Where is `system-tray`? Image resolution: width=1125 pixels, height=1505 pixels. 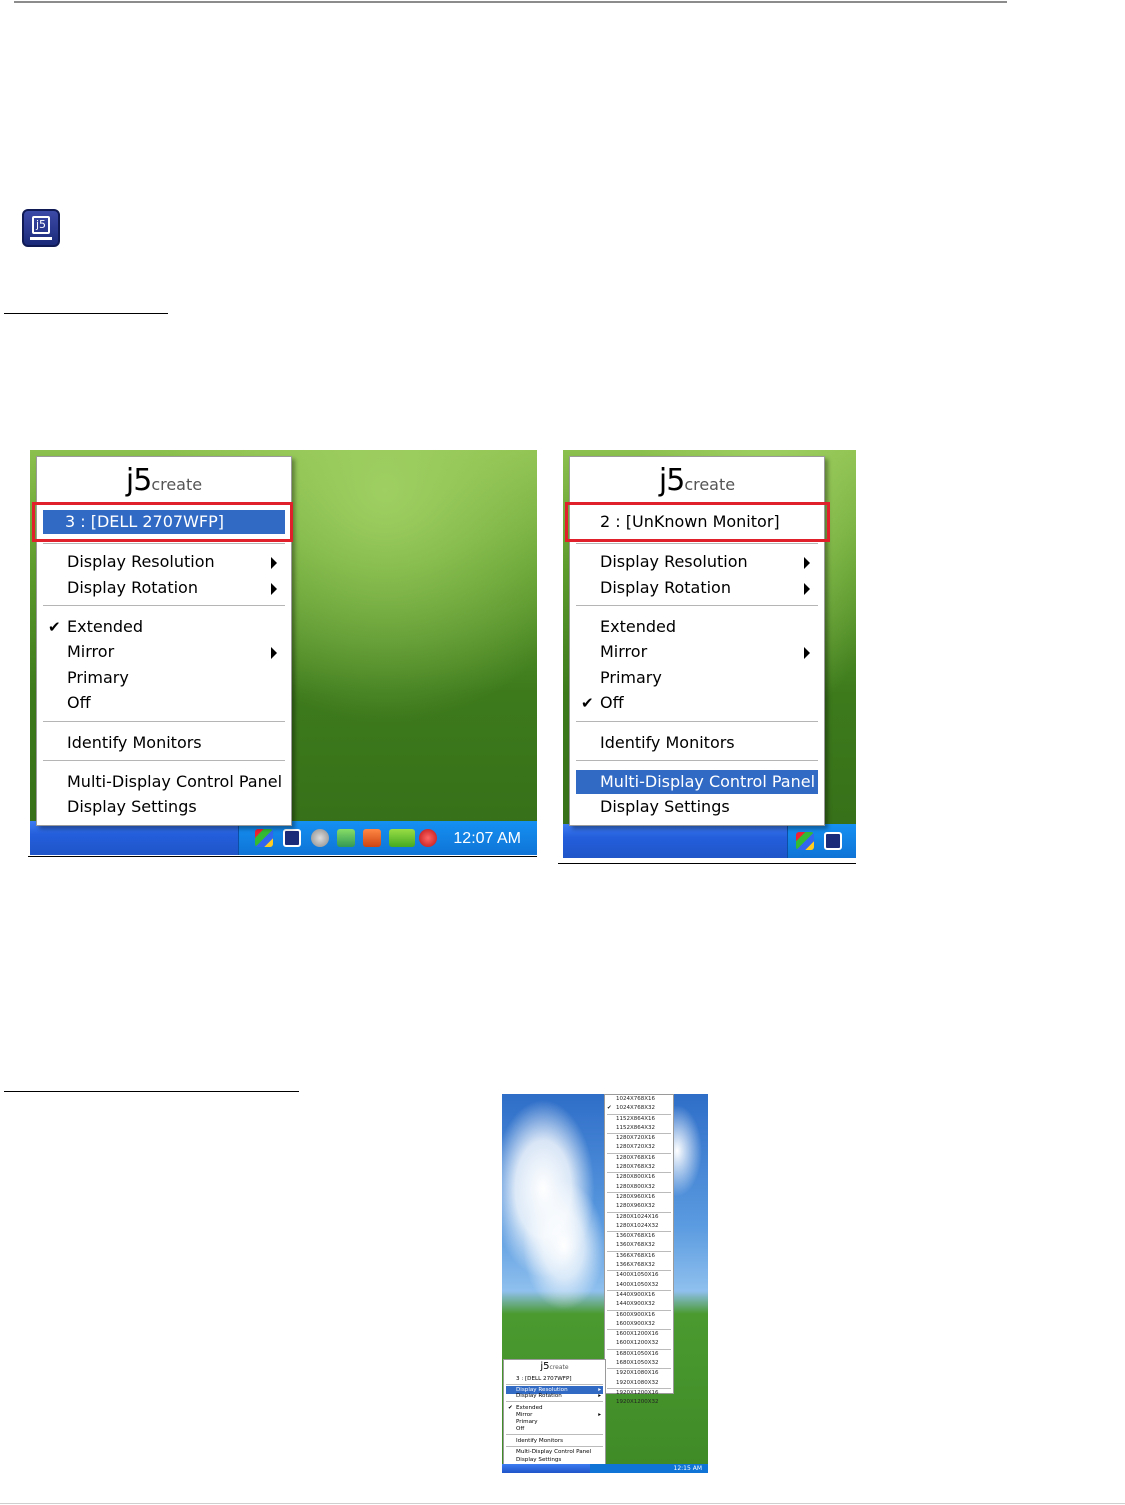
system-tray is located at coordinates (821, 841).